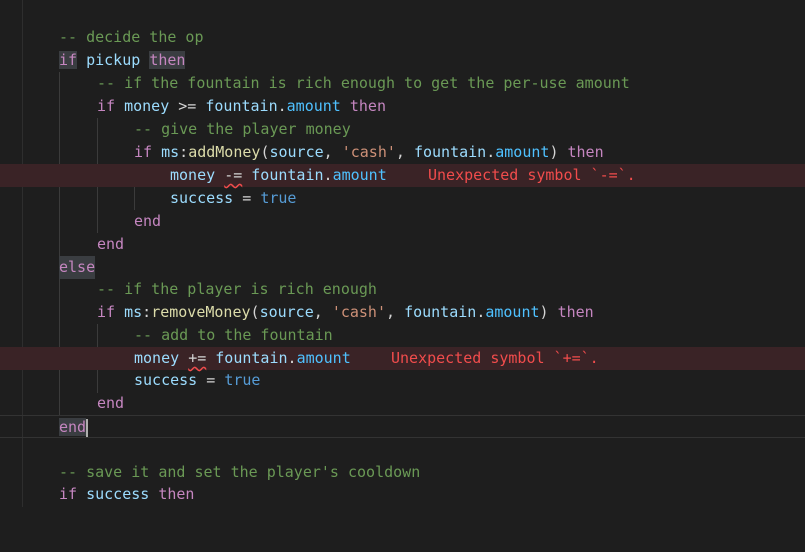  Describe the element at coordinates (402, 335) in the screenshot. I see `code-line: -- add to the fountain` at that location.